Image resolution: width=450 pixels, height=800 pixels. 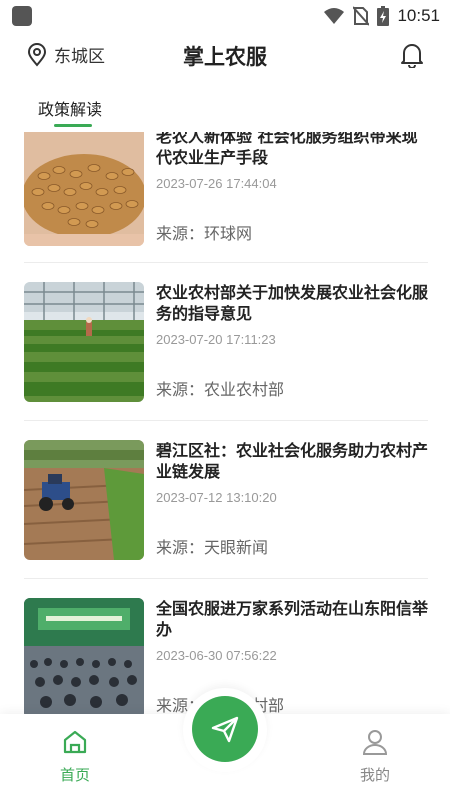 What do you see at coordinates (22, 16) in the screenshot?
I see `app-notification-icon` at bounding box center [22, 16].